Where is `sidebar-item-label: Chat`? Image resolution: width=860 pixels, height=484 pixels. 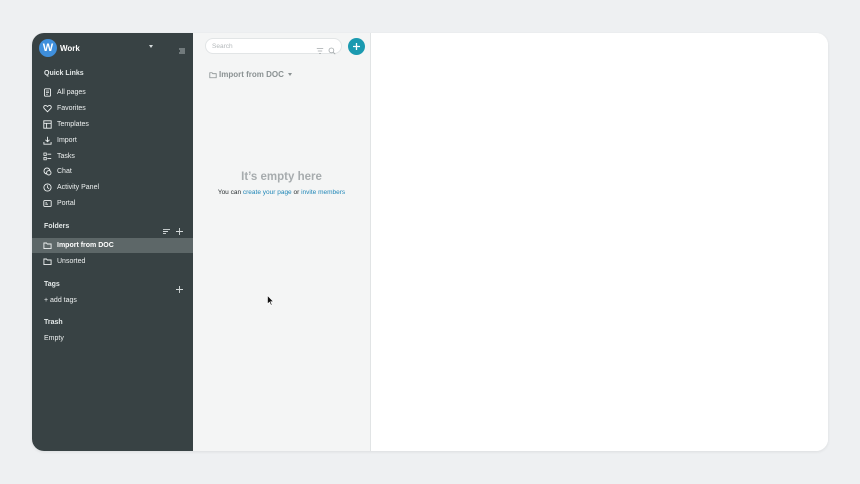 sidebar-item-label: Chat is located at coordinates (64, 171).